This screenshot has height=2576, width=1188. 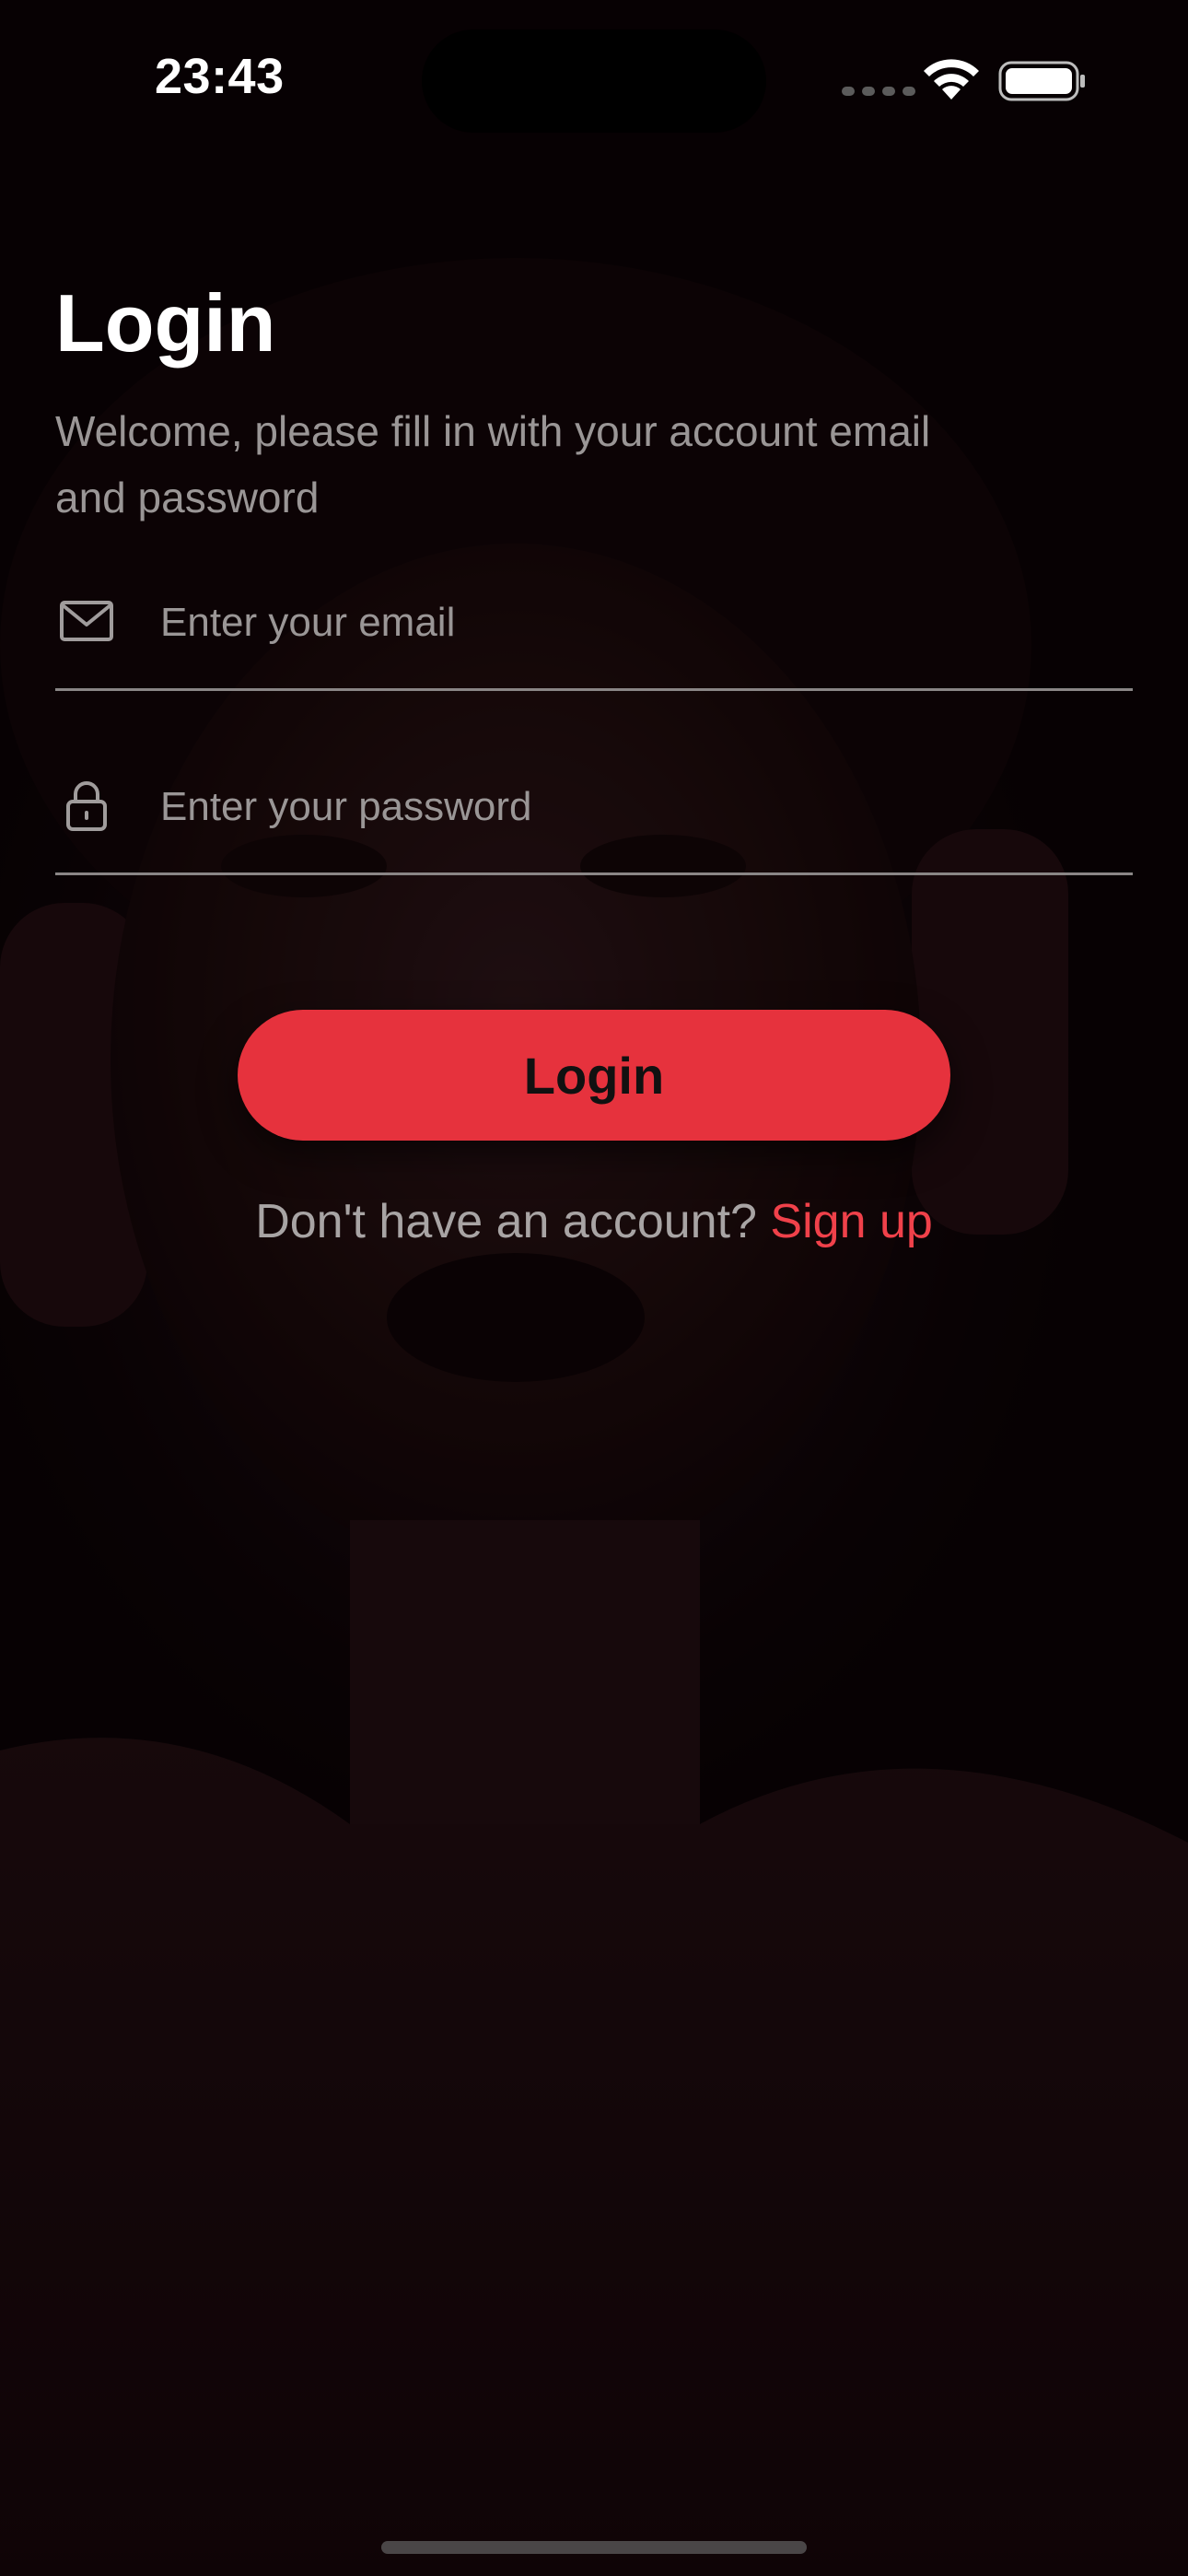 I want to click on home-indicator, so click(x=594, y=2547).